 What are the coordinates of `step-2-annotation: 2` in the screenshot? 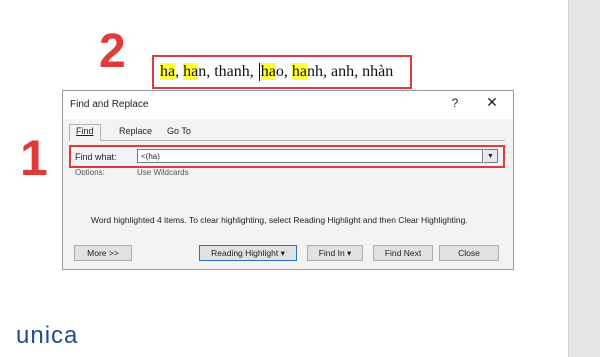 It's located at (112, 51).